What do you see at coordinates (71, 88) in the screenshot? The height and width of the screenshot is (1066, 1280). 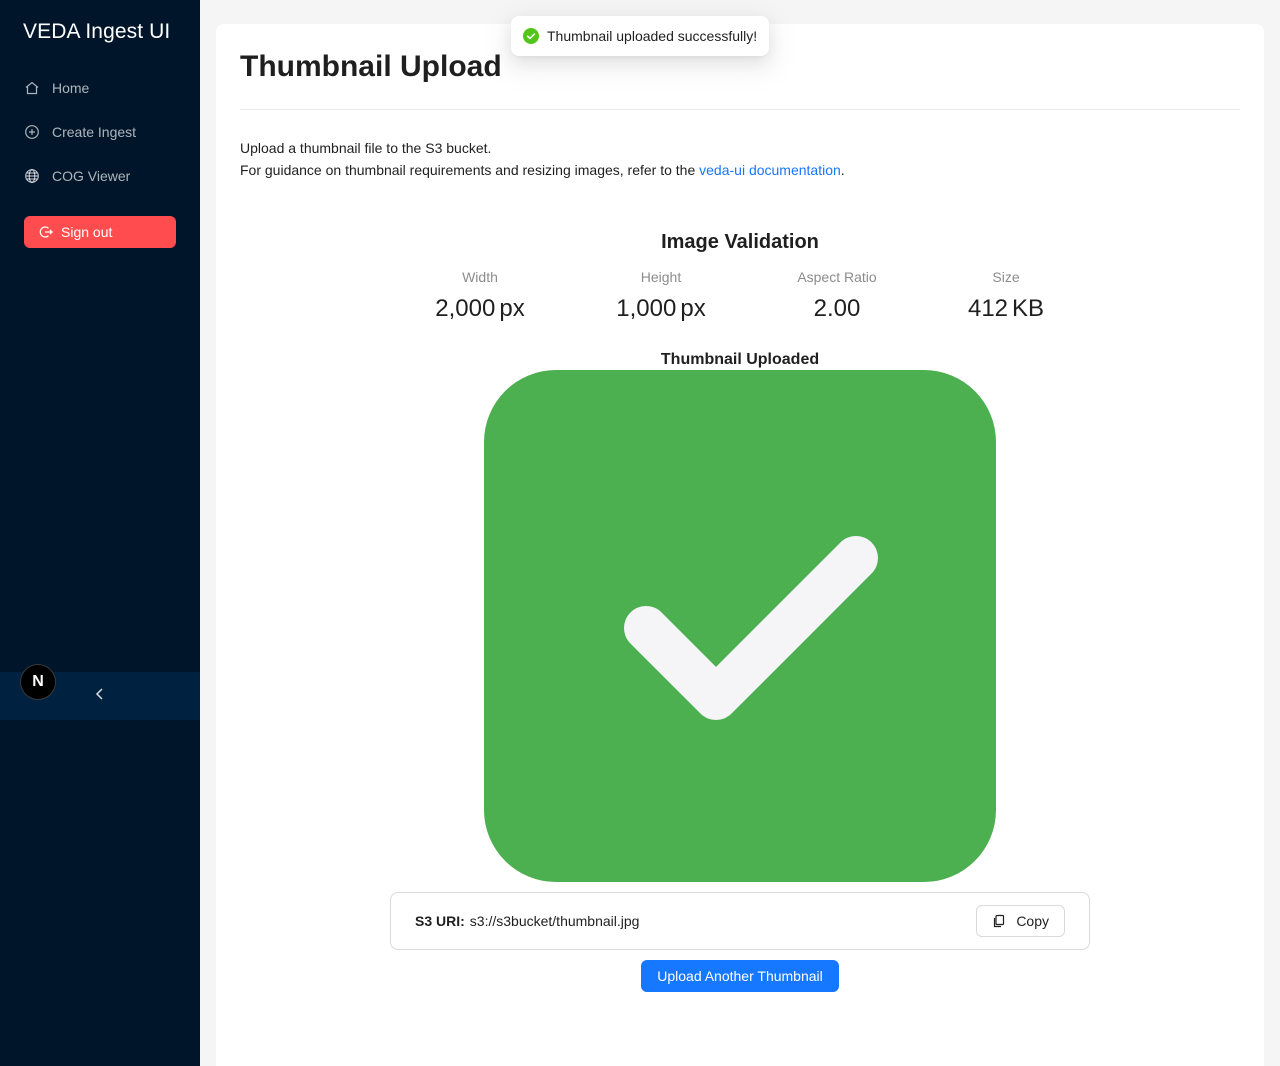 I see `sidebar-item-label: Home` at bounding box center [71, 88].